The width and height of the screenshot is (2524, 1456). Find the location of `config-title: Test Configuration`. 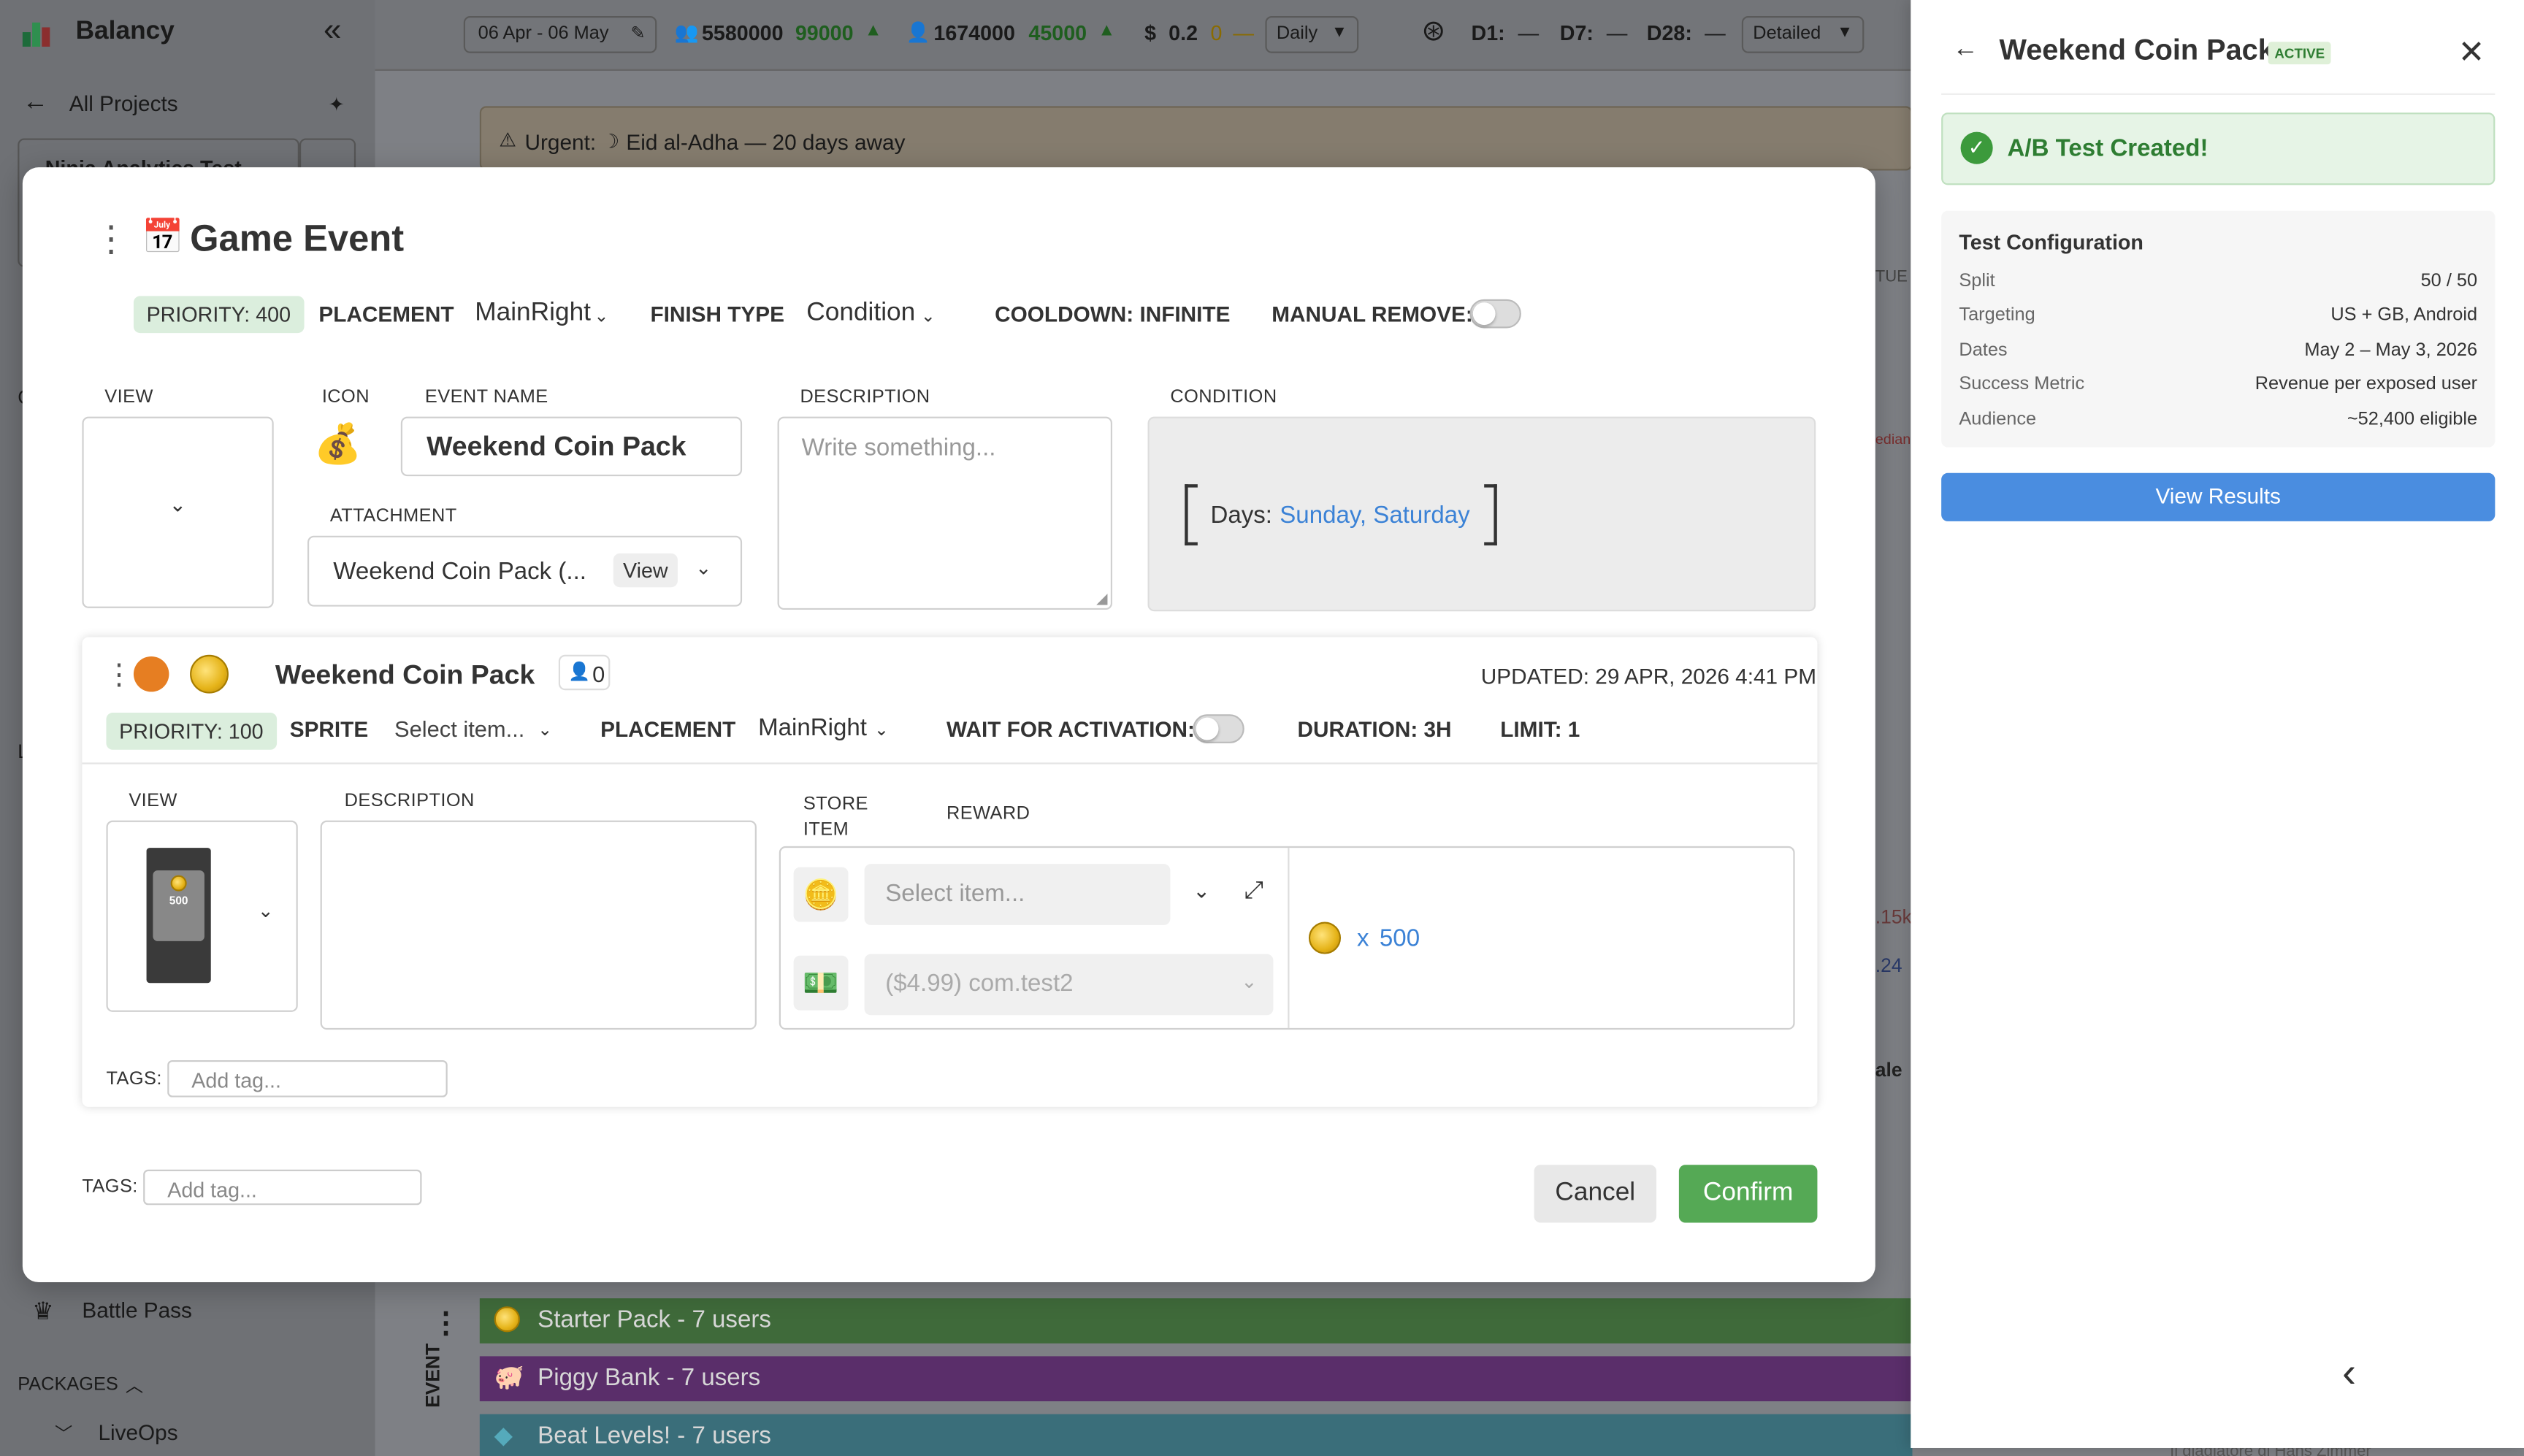

config-title: Test Configuration is located at coordinates (2051, 242).